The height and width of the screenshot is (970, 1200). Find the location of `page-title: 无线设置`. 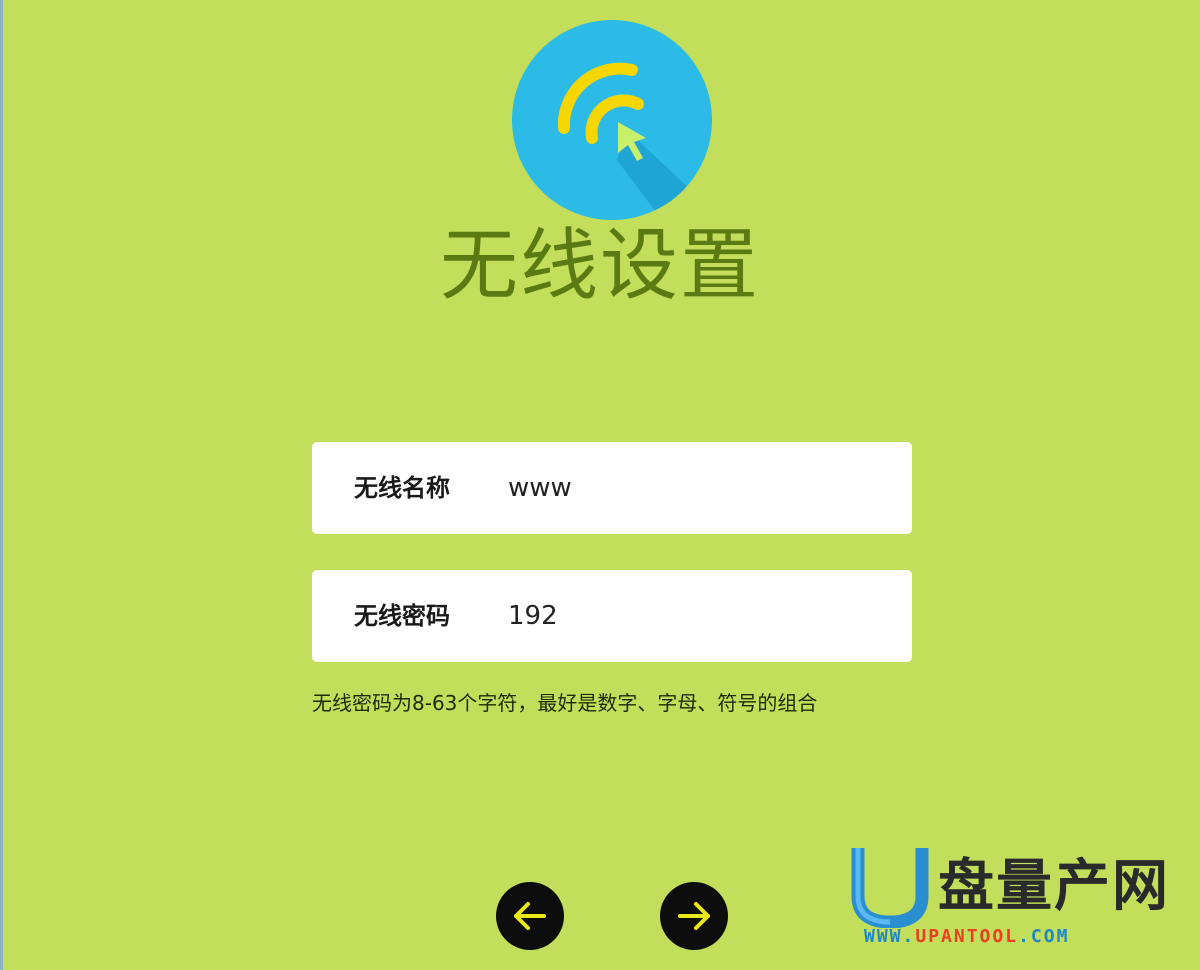

page-title: 无线设置 is located at coordinates (599, 266).